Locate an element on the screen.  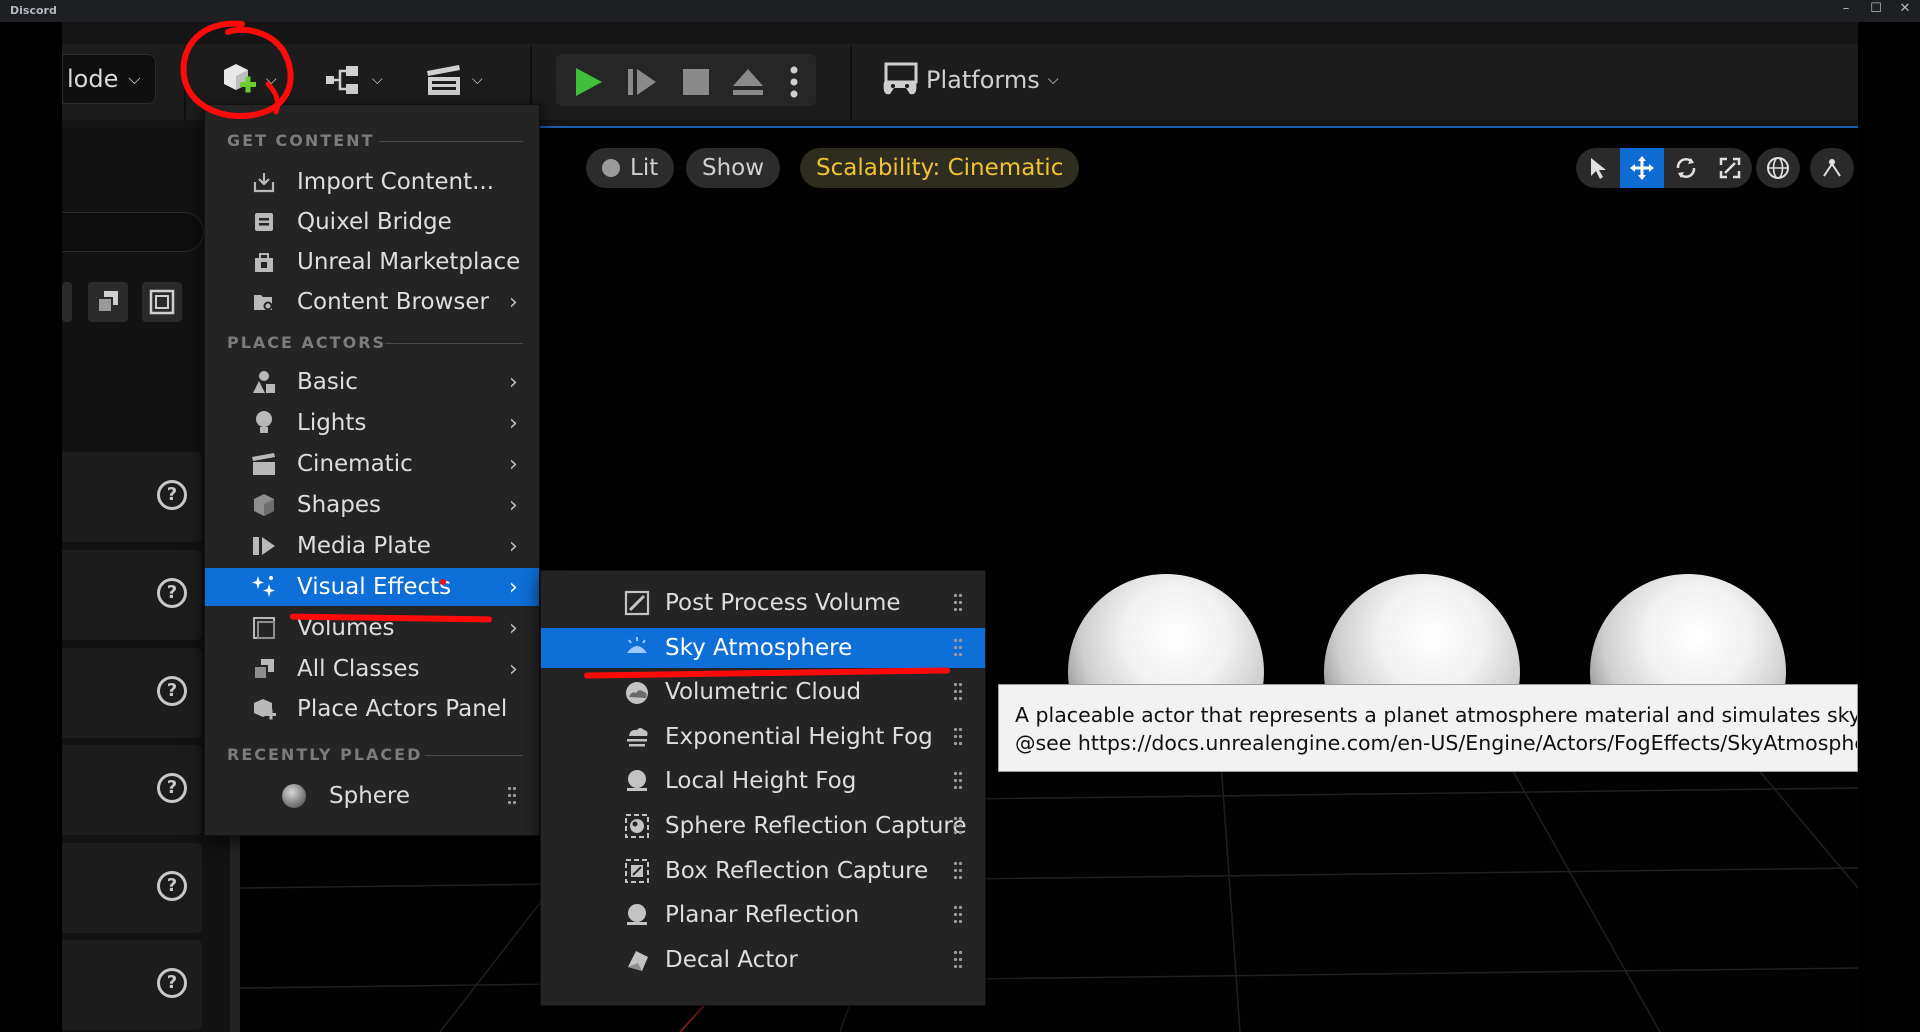
menu-item-cinematic: Cinematic › is located at coordinates (372, 464).